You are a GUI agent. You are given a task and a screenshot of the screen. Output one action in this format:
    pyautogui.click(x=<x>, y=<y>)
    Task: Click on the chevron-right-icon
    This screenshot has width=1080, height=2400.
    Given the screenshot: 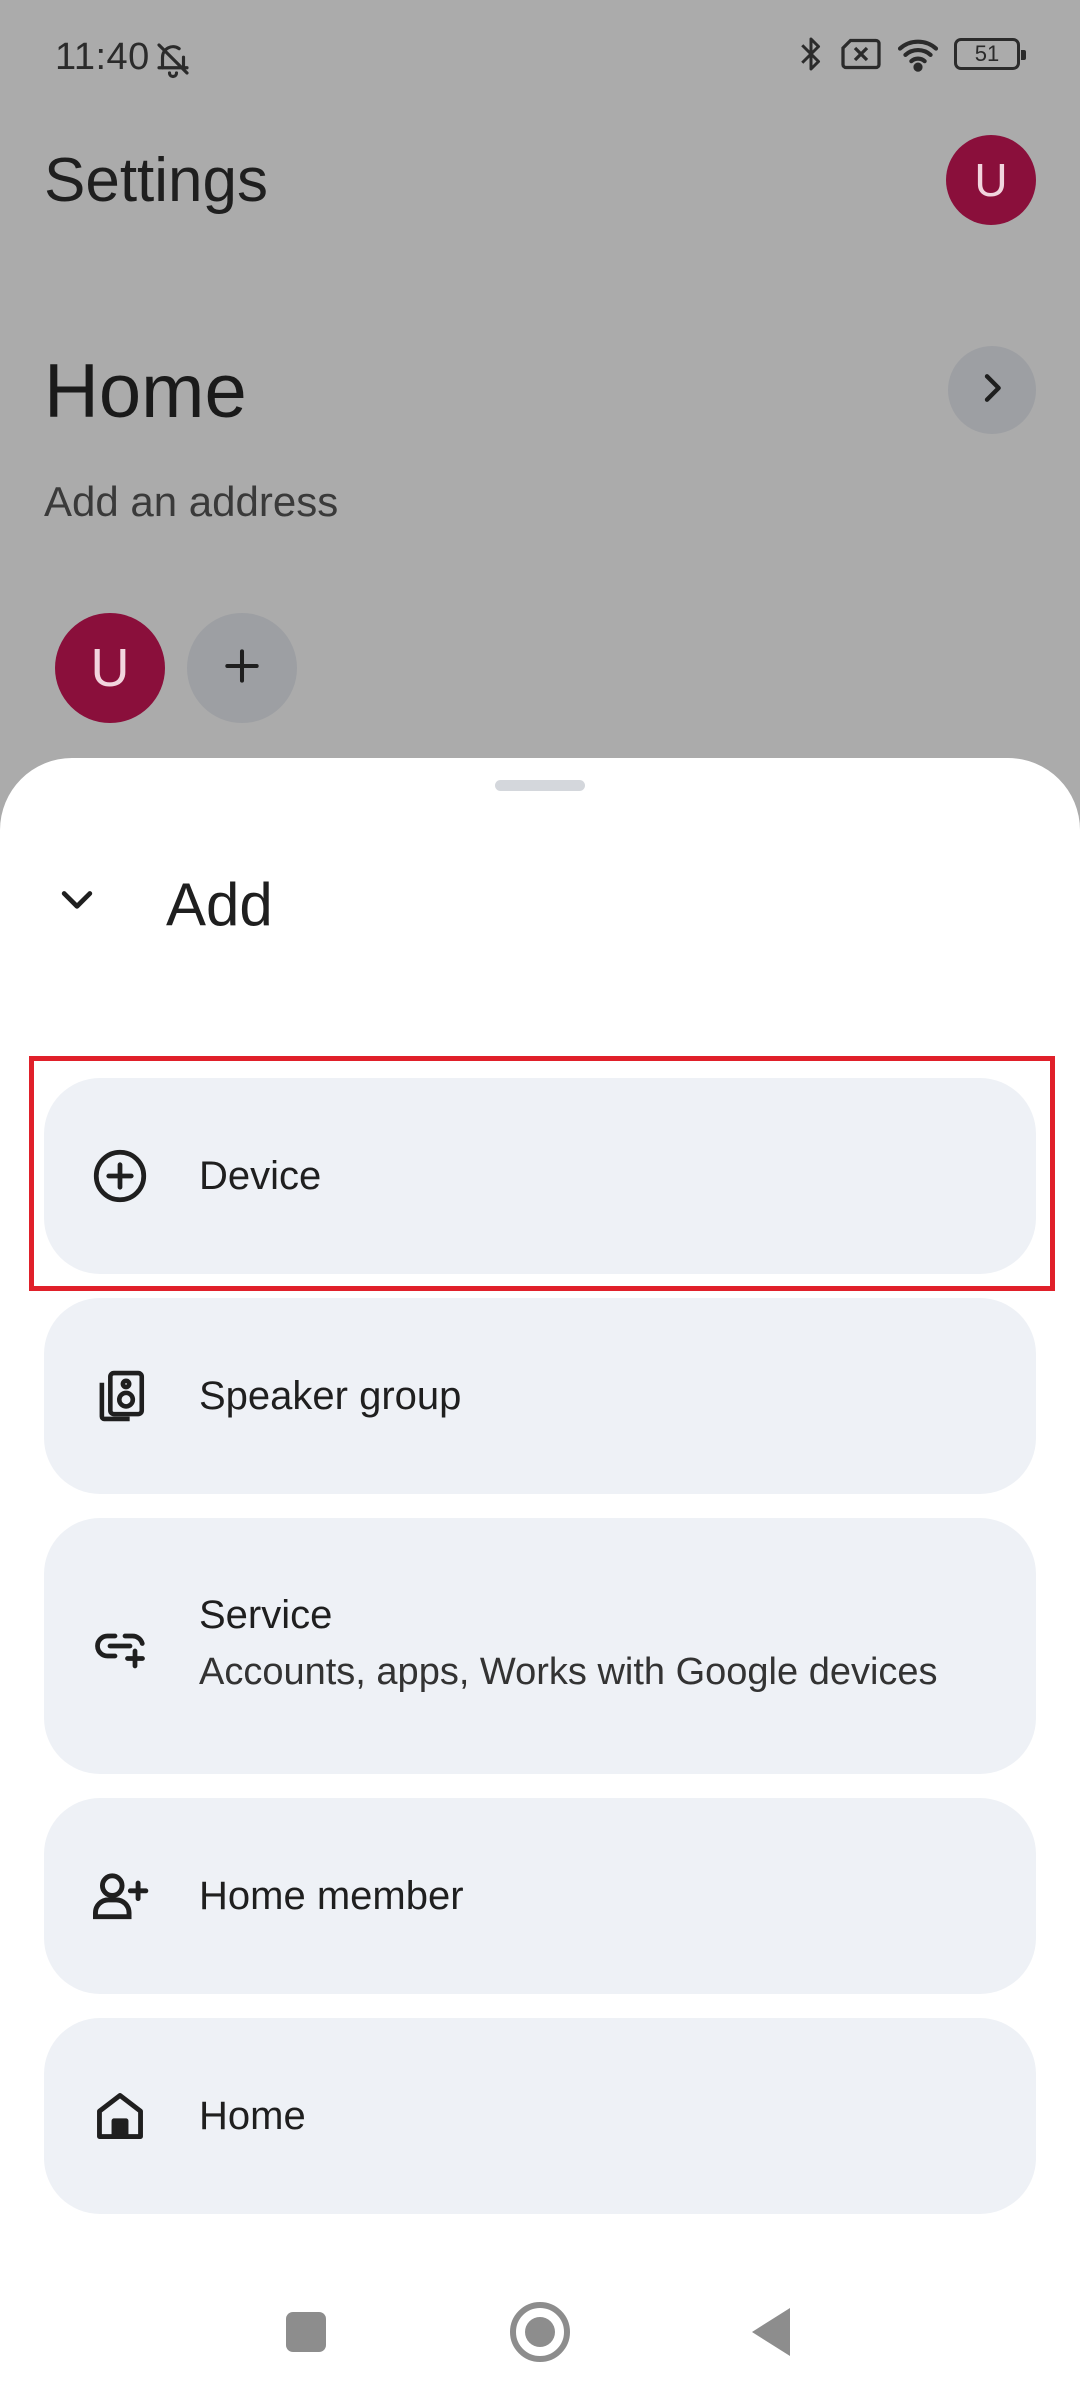 What is the action you would take?
    pyautogui.click(x=992, y=390)
    